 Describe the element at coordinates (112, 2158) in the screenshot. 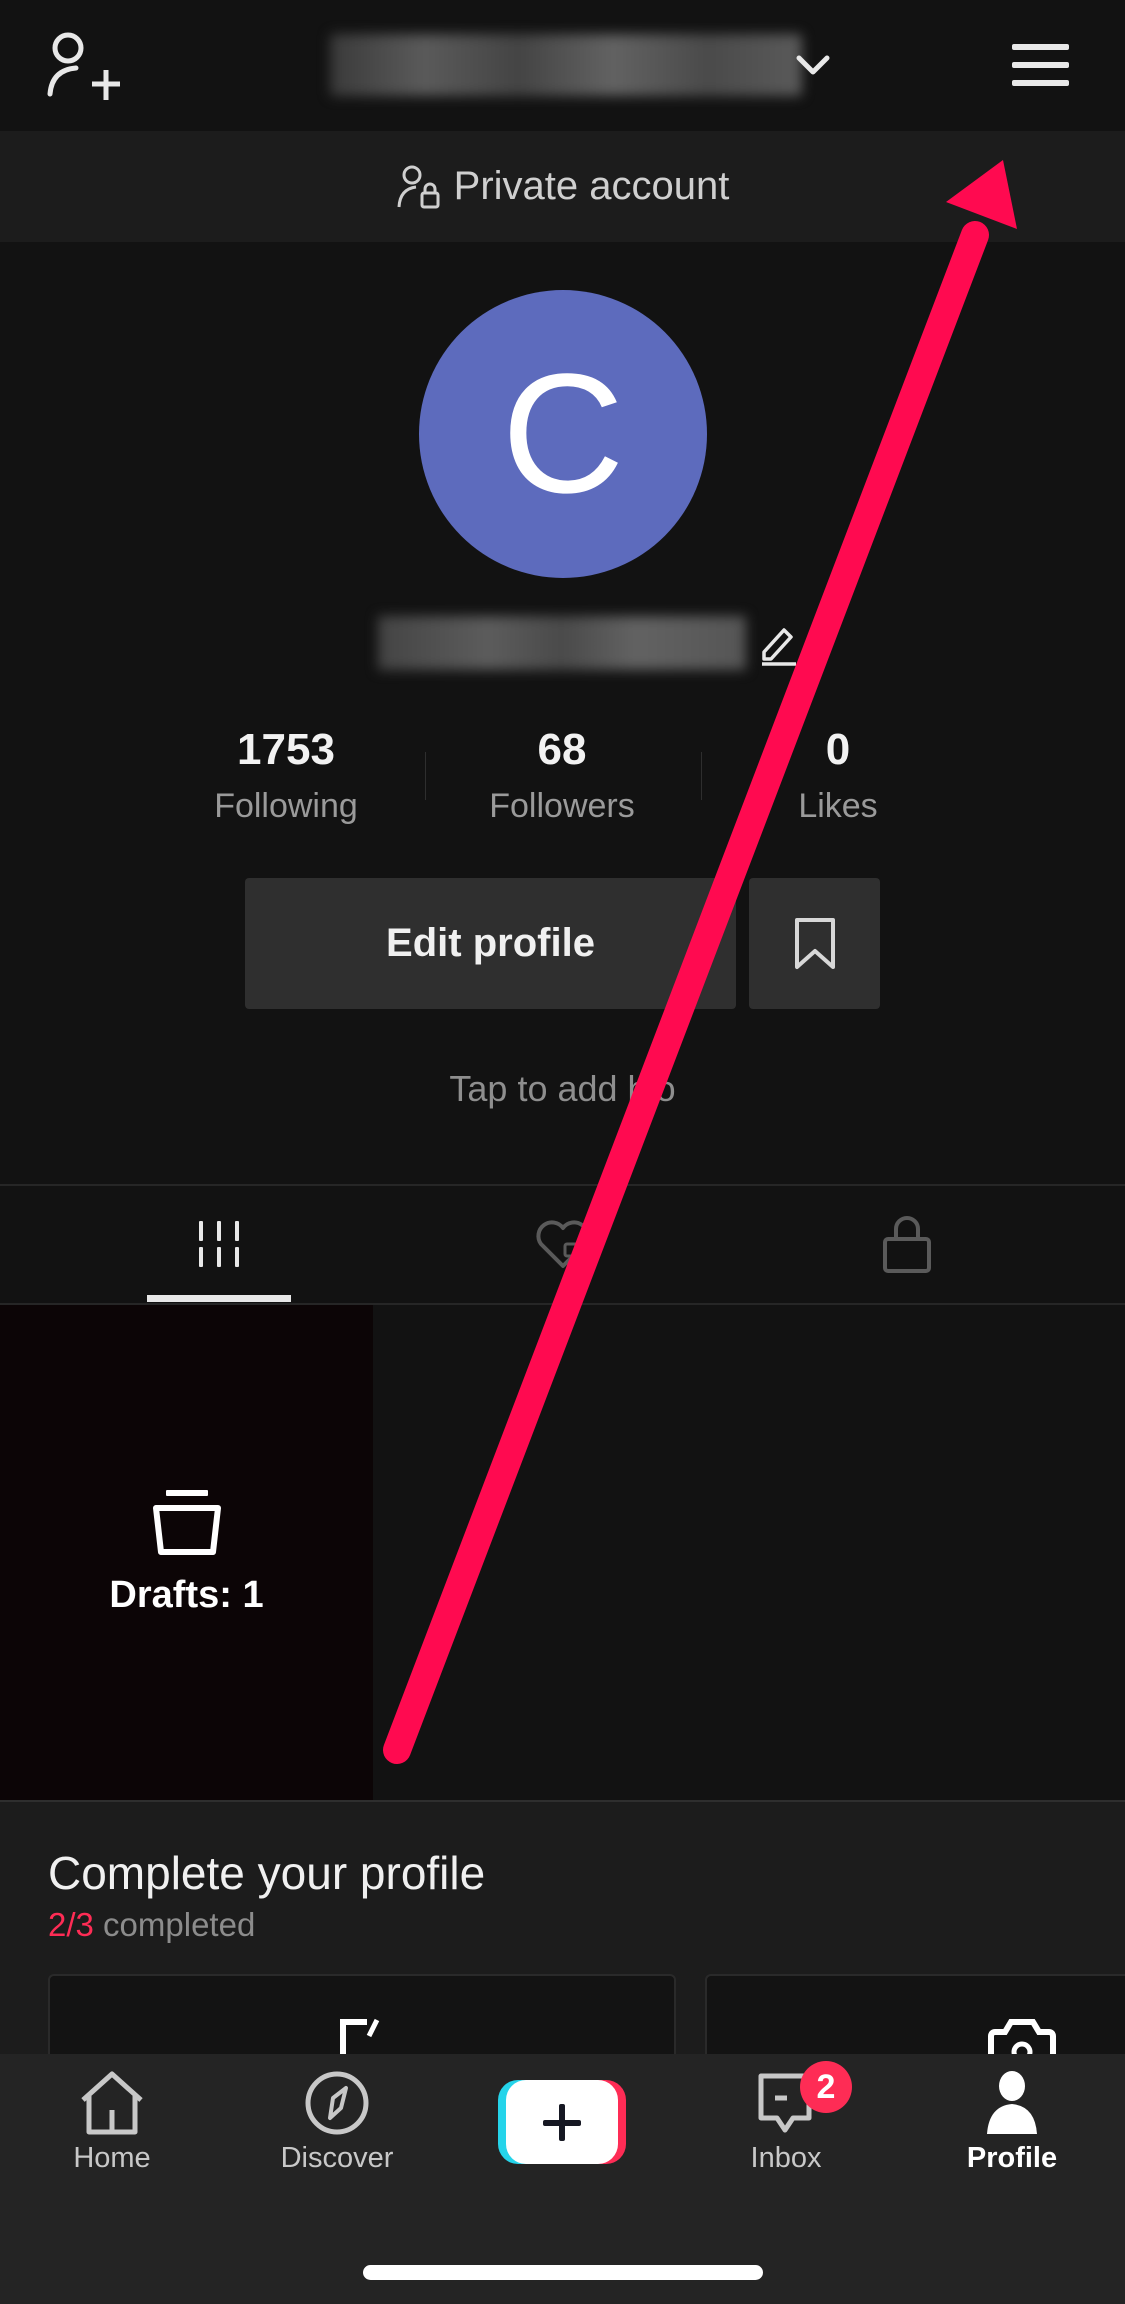

I see `nav-home-label: Home` at that location.